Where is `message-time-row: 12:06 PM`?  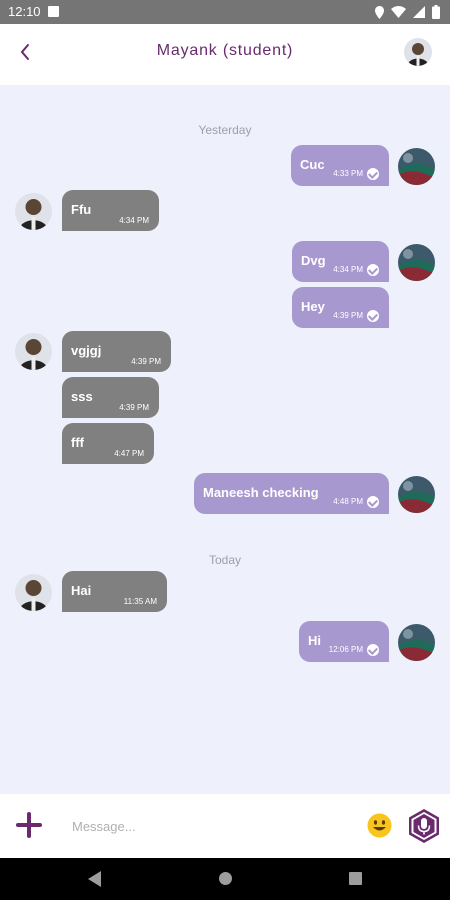 message-time-row: 12:06 PM is located at coordinates (354, 650).